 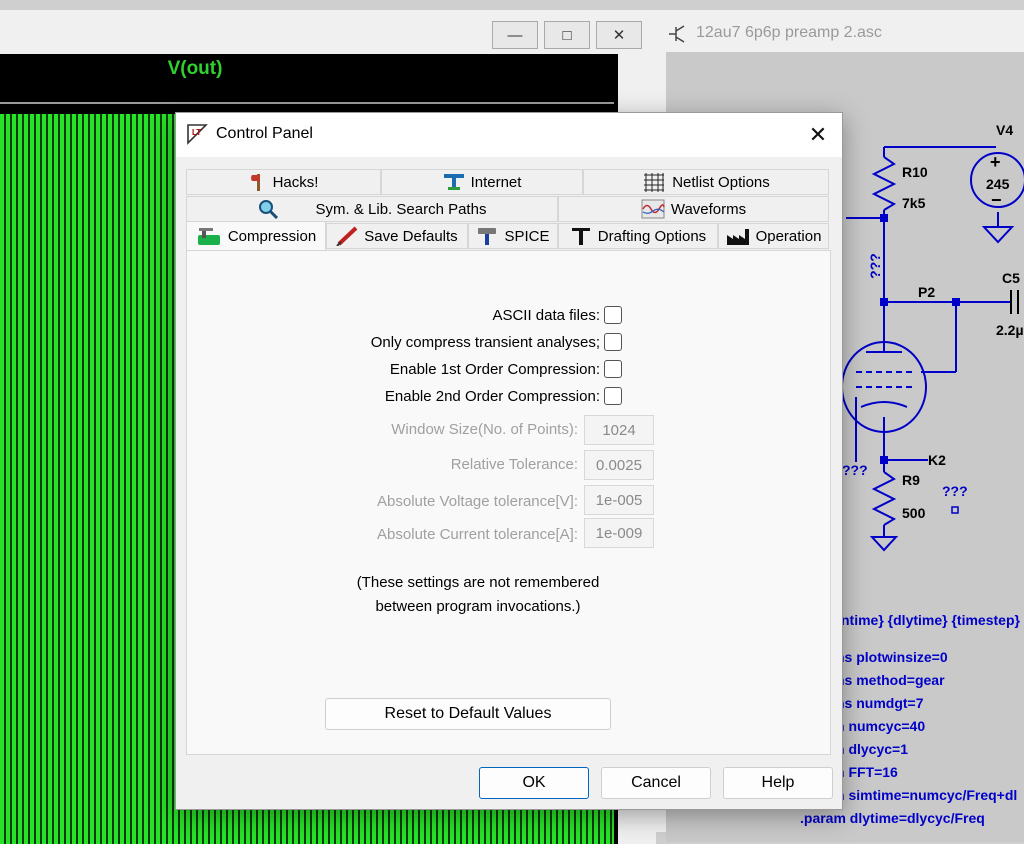 I want to click on ascii-data-files-row: ASCII data files:, so click(x=557, y=315).